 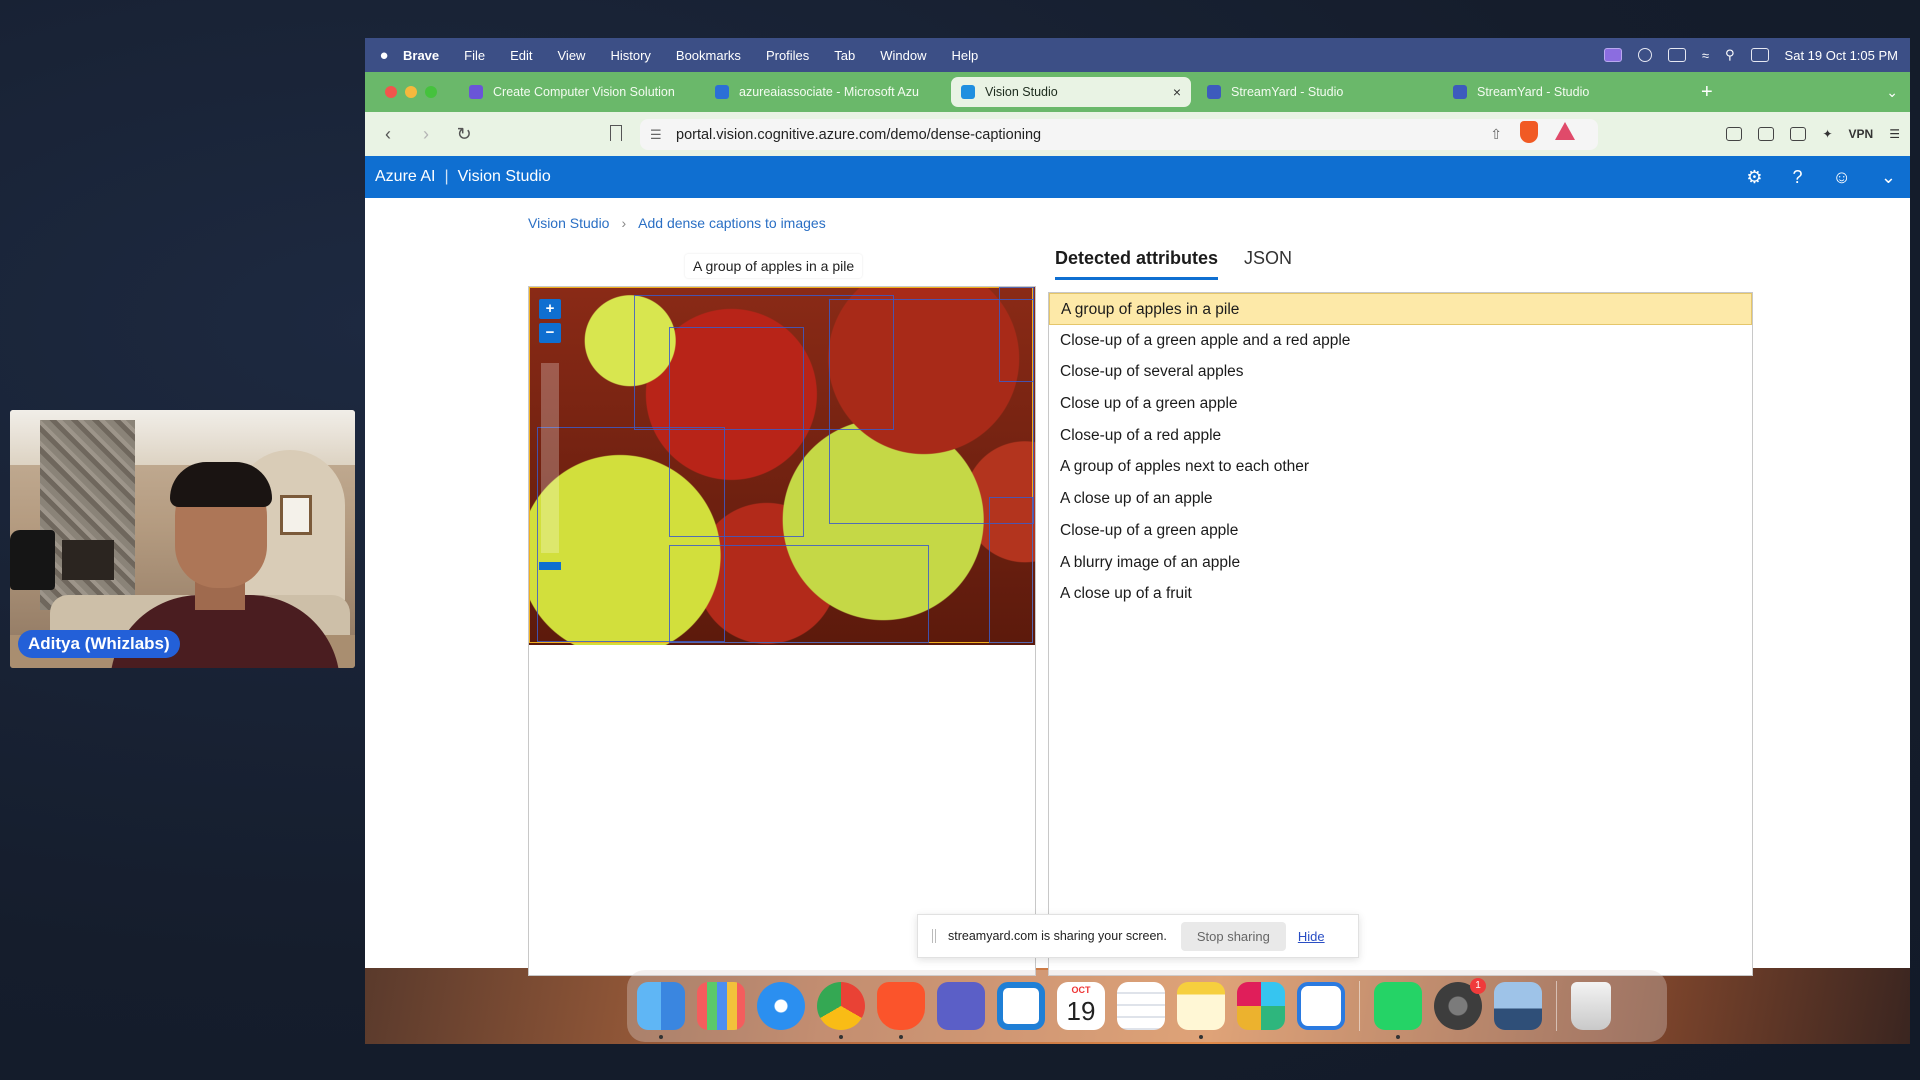 I want to click on menu-view: View, so click(x=572, y=55).